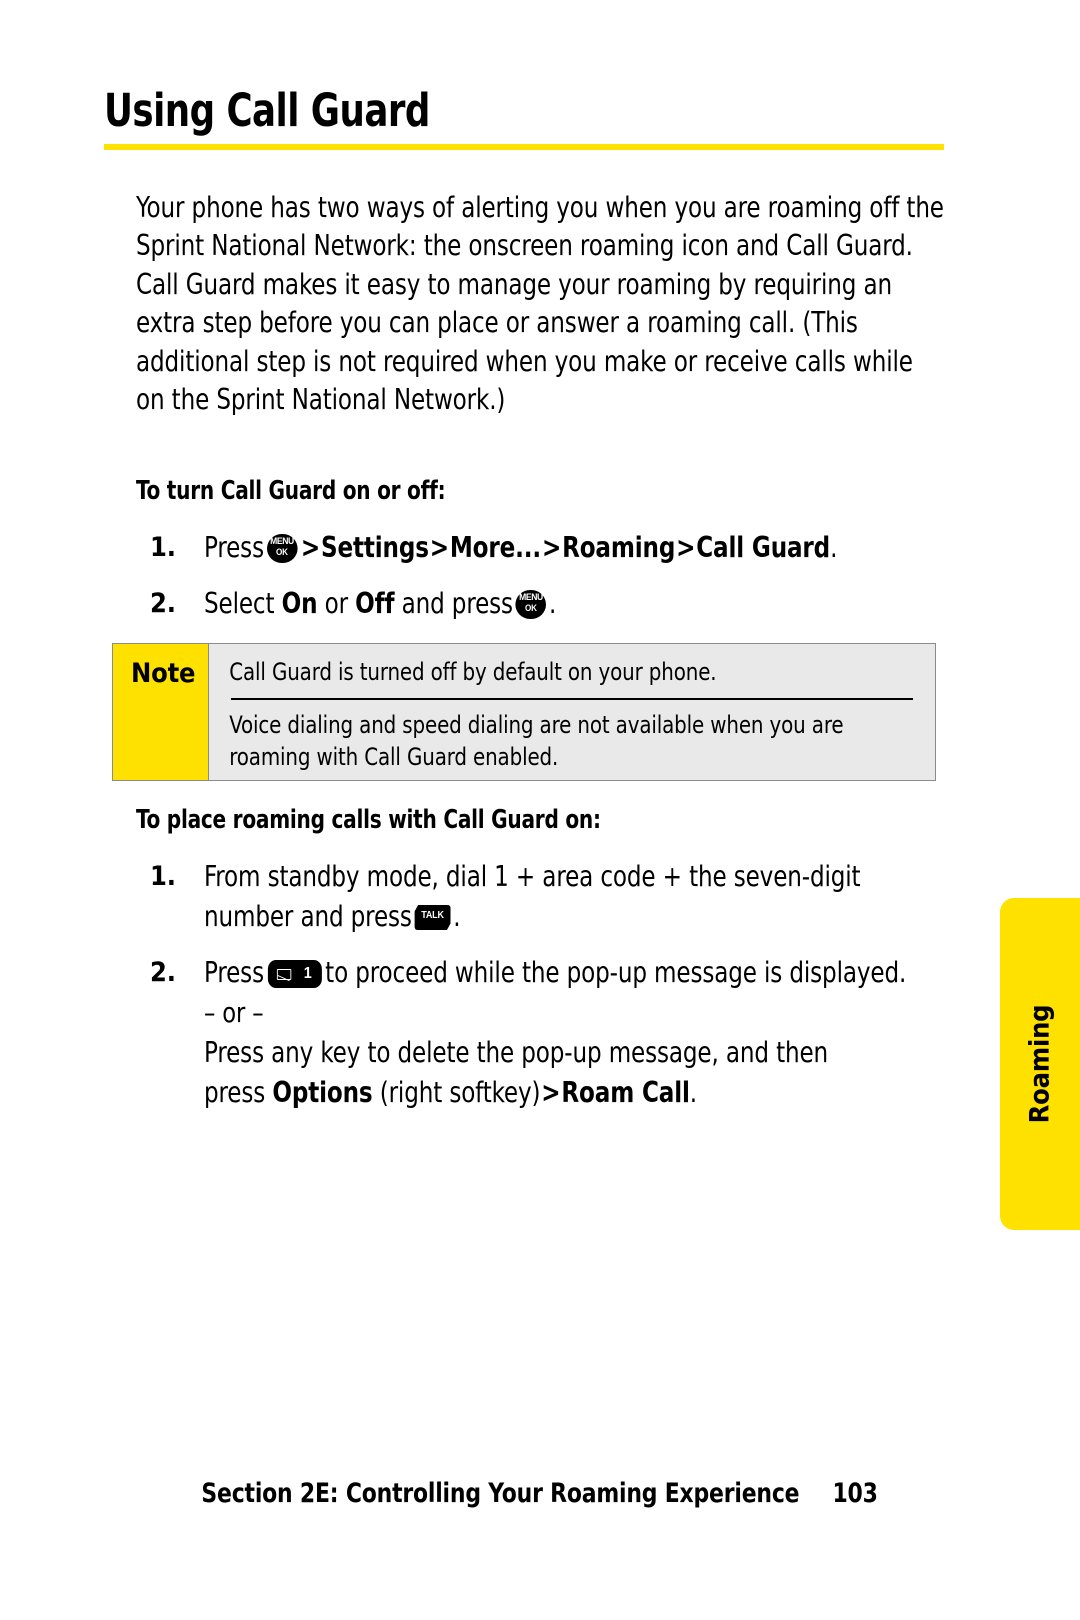 This screenshot has height=1620, width=1080. What do you see at coordinates (234, 1012) in the screenshot?
I see `or-separator: – or –` at bounding box center [234, 1012].